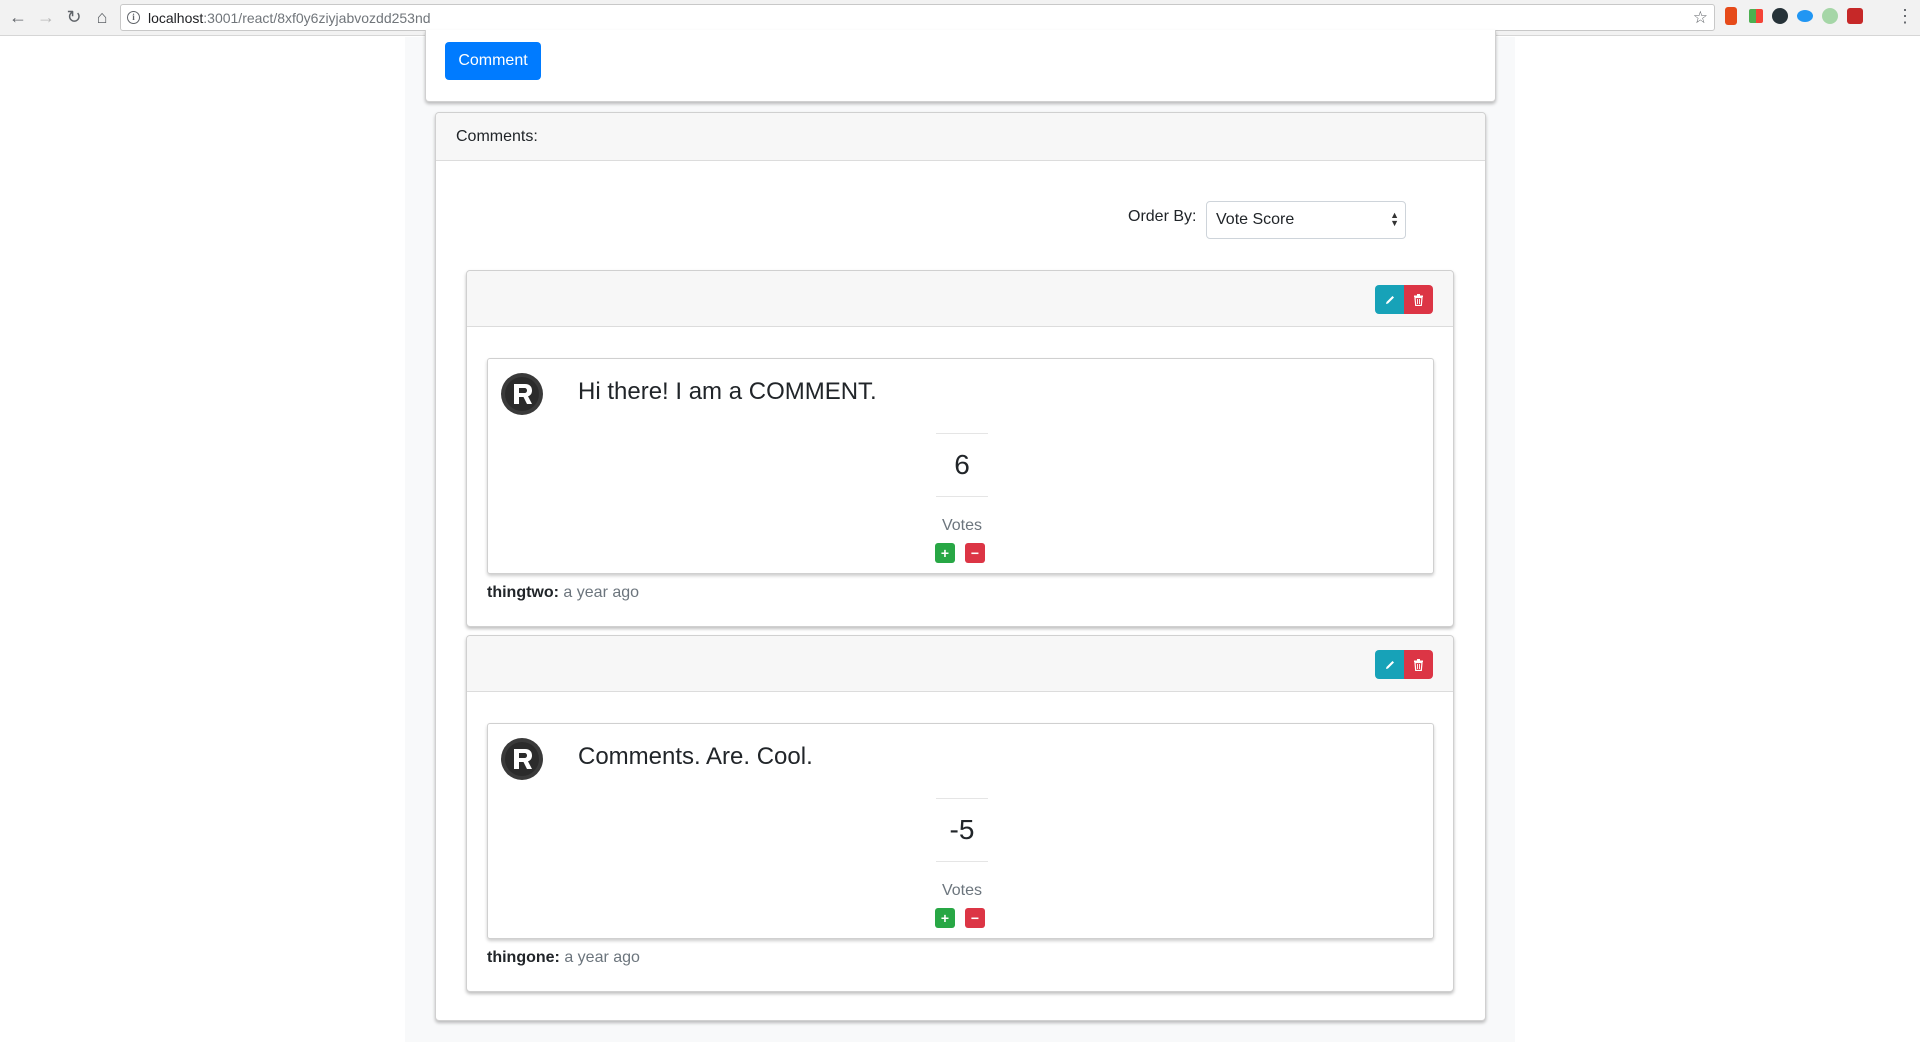  Describe the element at coordinates (727, 391) in the screenshot. I see `comment-text: Hi there! I am a COMMENT.` at that location.